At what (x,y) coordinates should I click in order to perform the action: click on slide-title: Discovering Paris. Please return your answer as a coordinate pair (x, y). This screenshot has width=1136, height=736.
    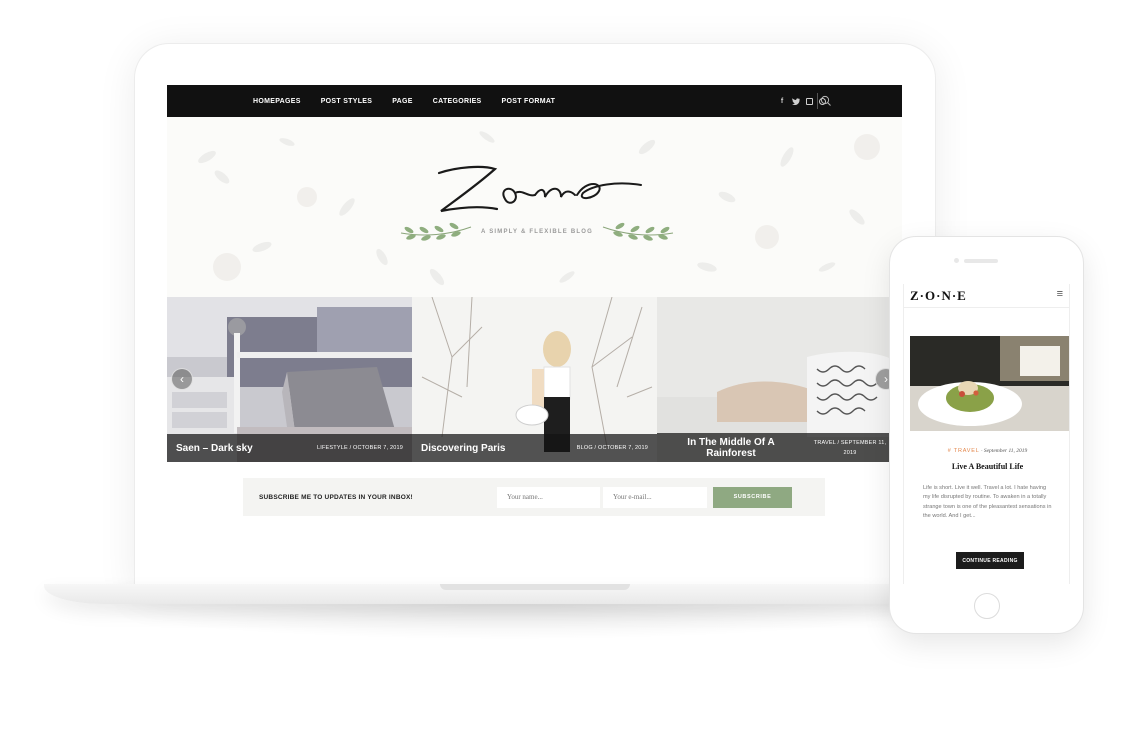
    Looking at the image, I should click on (463, 448).